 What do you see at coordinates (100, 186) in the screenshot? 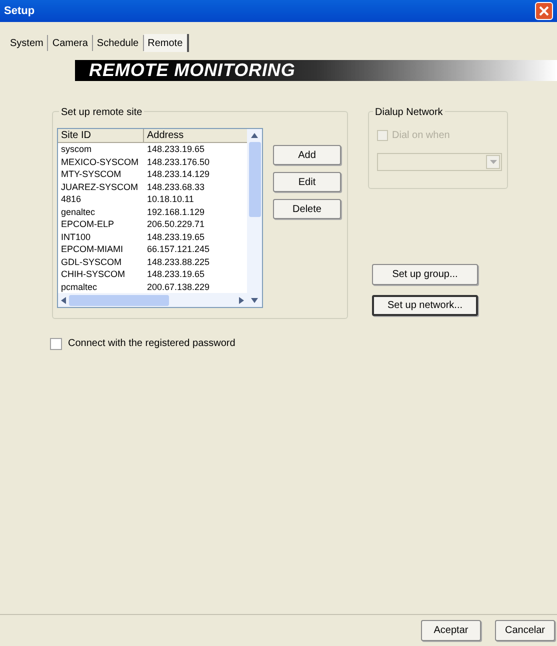
I see `list-cell-text: JUAREZ-SYSCOM` at bounding box center [100, 186].